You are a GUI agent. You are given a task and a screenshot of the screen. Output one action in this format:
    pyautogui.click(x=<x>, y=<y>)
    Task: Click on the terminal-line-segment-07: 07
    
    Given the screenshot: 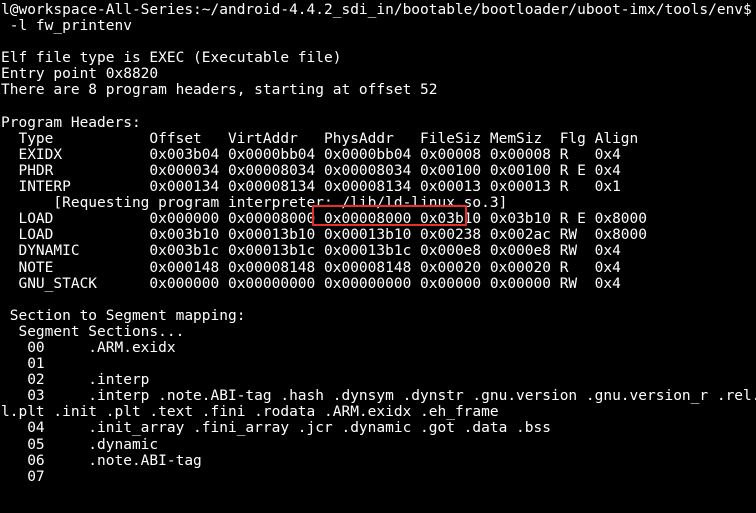 What is the action you would take?
    pyautogui.click(x=23, y=476)
    